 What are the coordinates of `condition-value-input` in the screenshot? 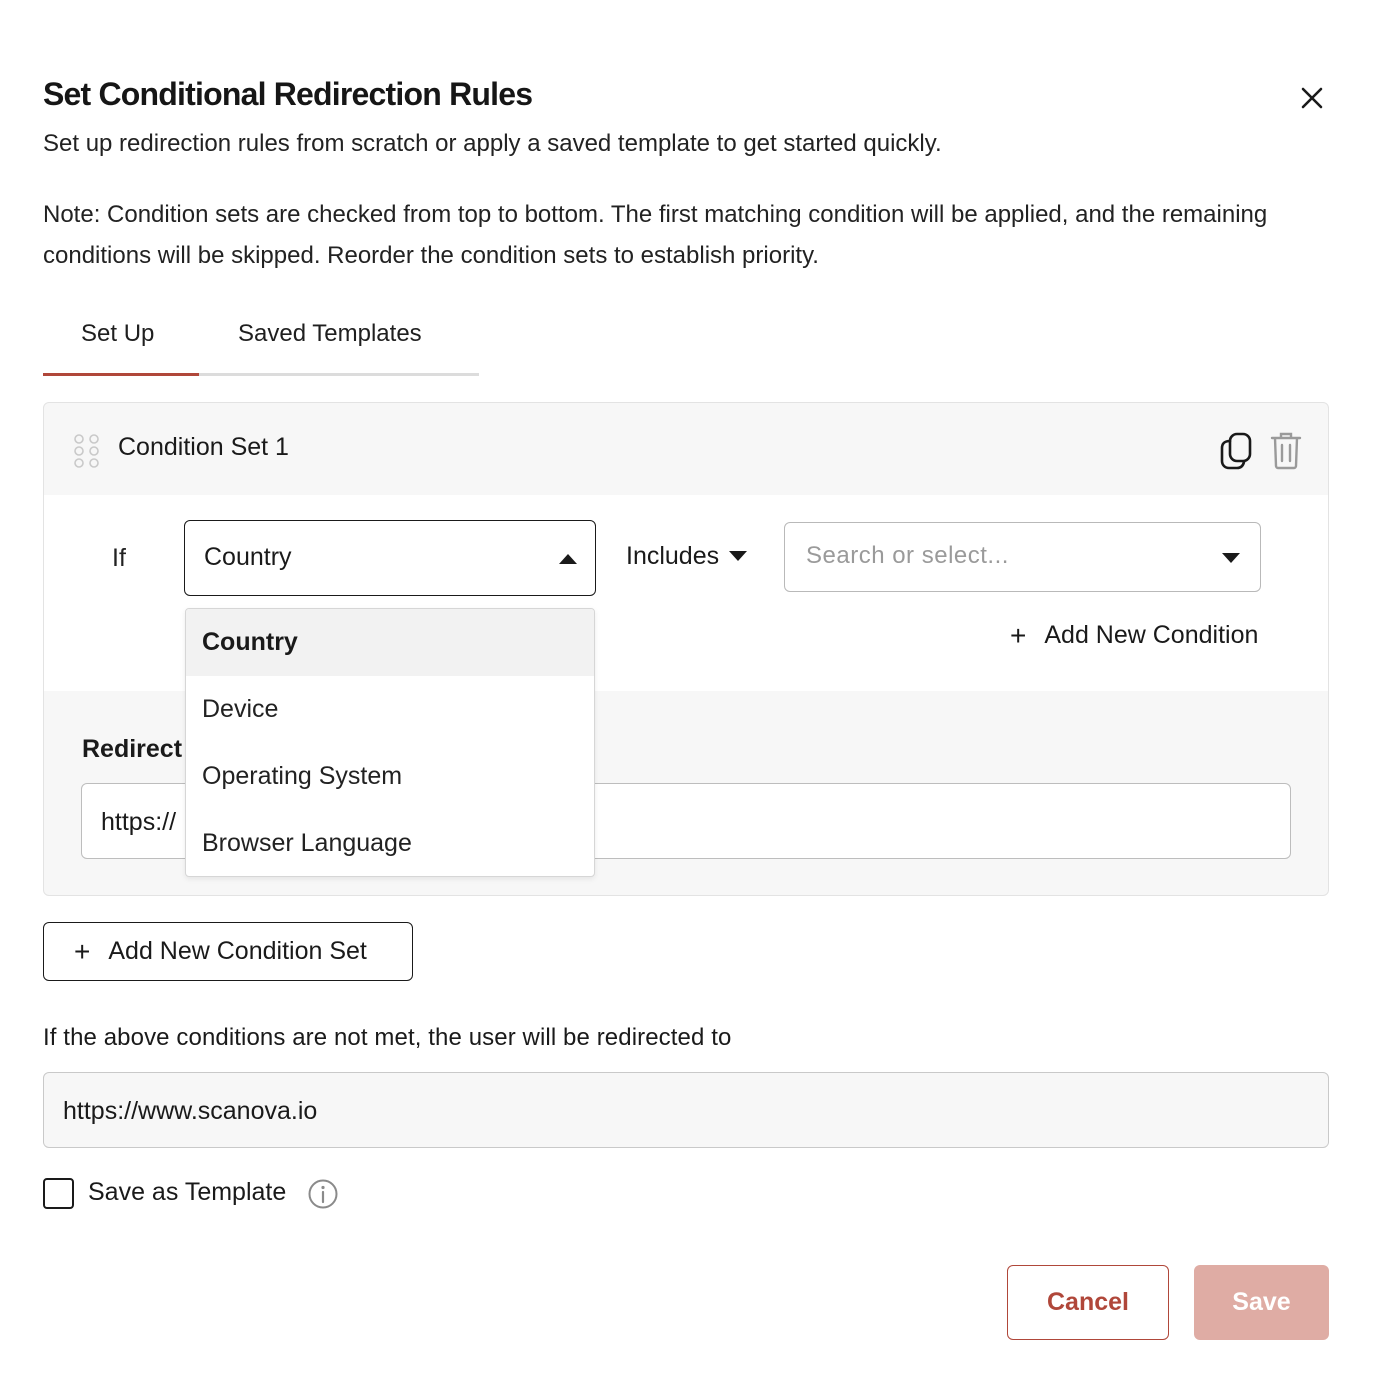 It's located at (1001, 556).